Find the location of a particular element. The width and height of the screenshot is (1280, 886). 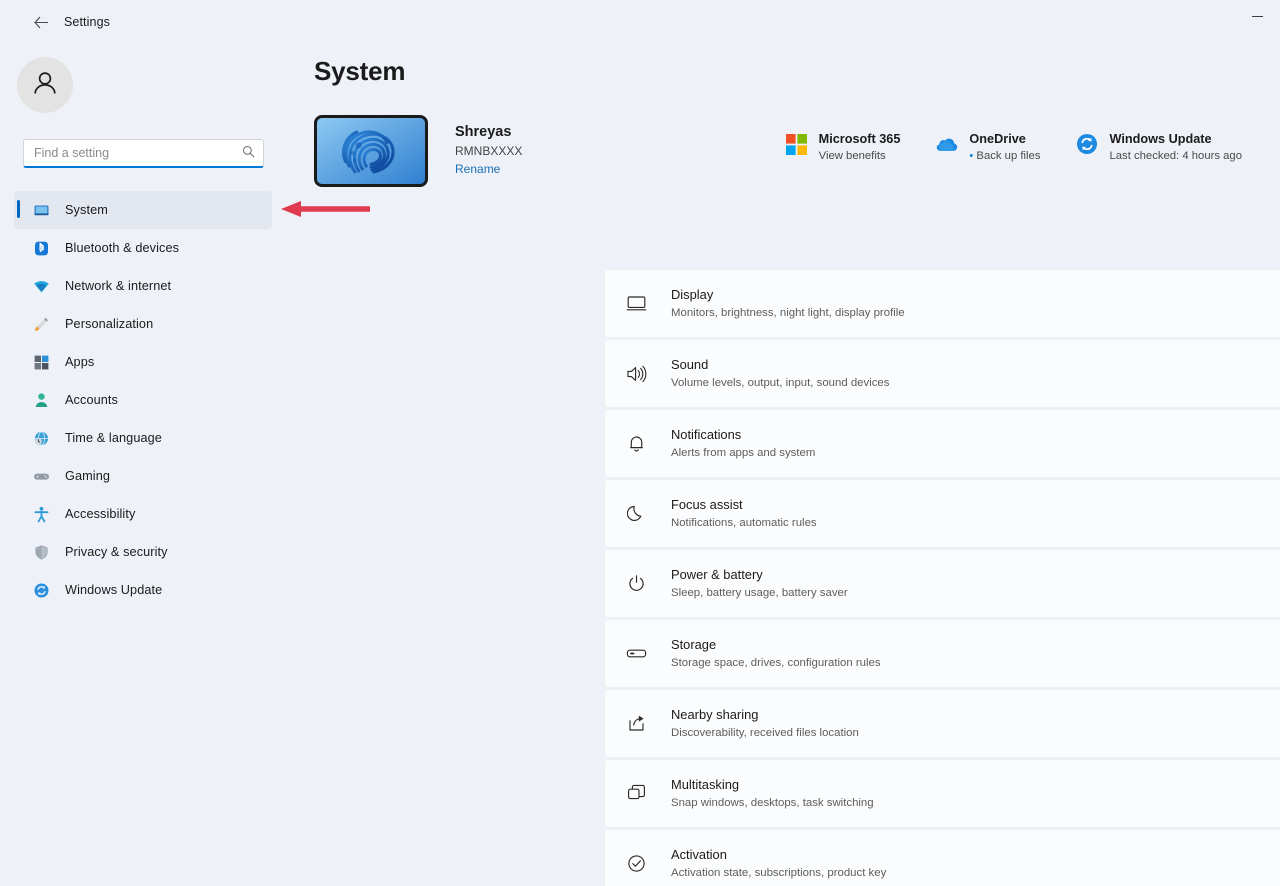

person-avatar-icon is located at coordinates (45, 85).